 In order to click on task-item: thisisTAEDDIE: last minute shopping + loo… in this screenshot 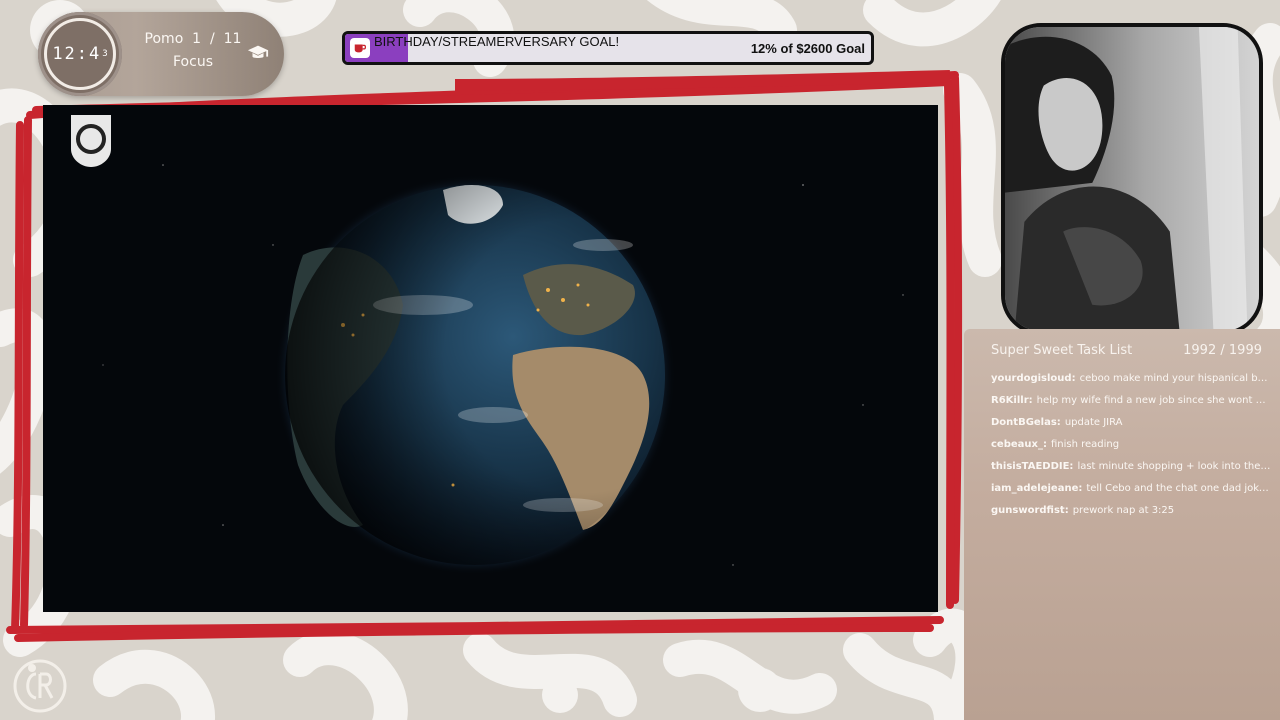, I will do `click(1131, 466)`.